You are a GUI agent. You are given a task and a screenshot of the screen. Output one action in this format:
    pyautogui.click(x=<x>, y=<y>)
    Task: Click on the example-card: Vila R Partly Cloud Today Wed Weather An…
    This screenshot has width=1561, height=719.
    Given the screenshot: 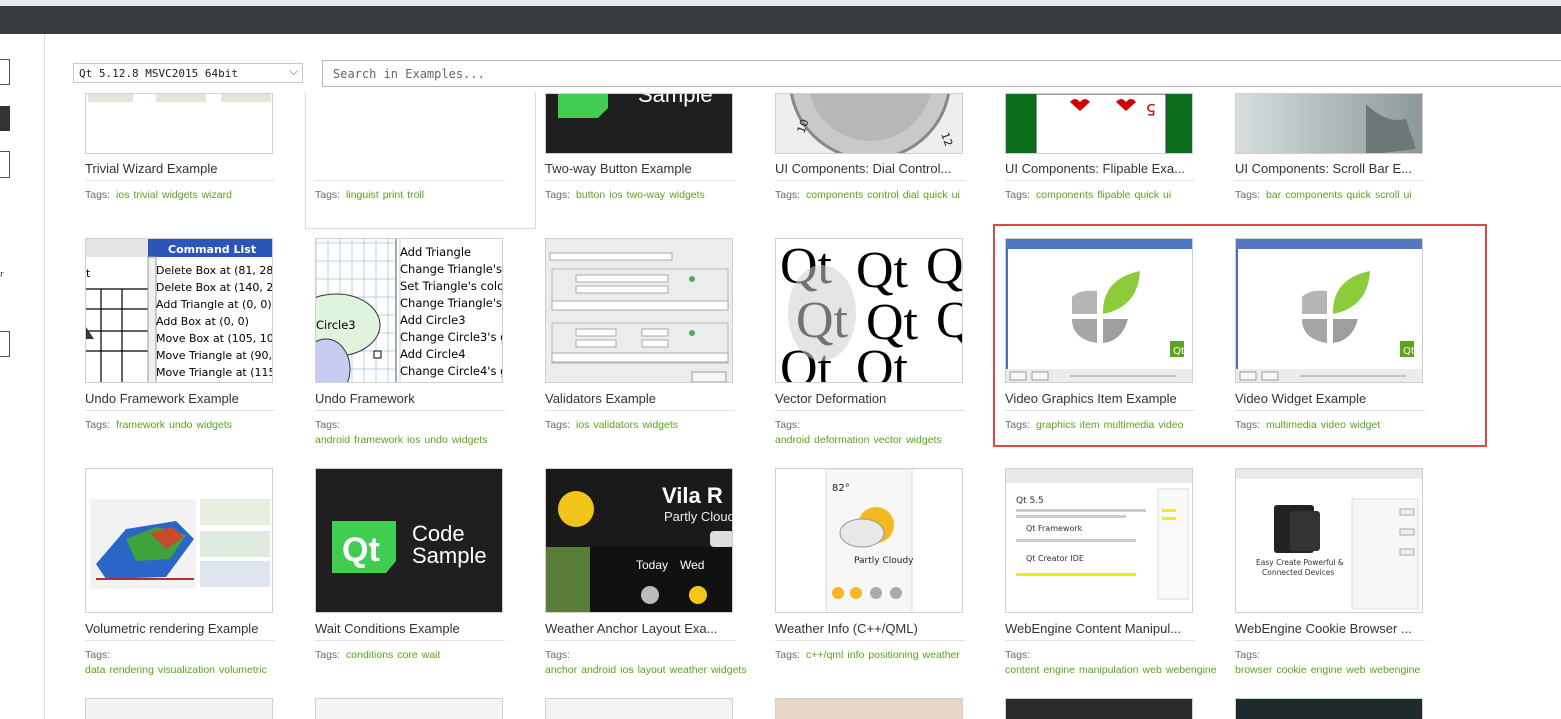 What is the action you would take?
    pyautogui.click(x=641, y=574)
    